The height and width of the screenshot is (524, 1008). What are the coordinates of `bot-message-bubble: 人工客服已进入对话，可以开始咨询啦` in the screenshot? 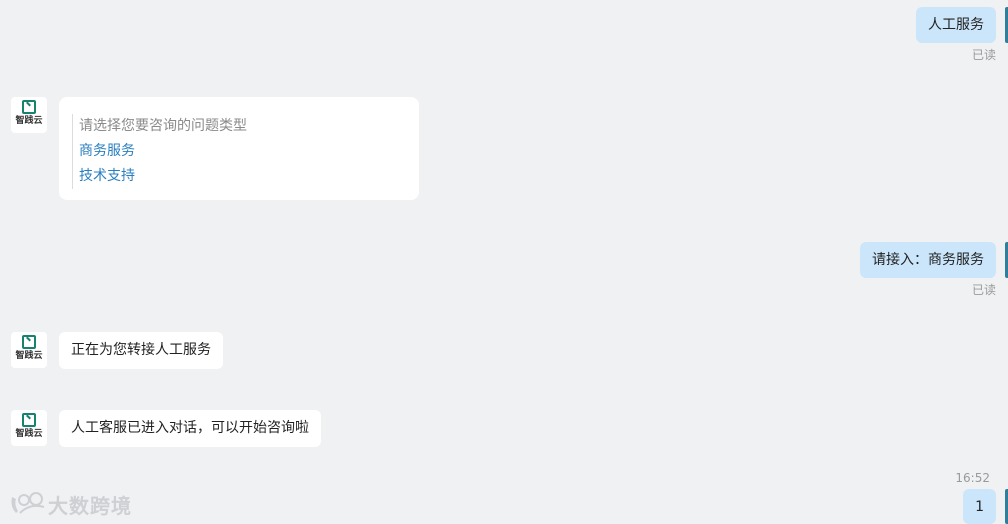 It's located at (190, 428).